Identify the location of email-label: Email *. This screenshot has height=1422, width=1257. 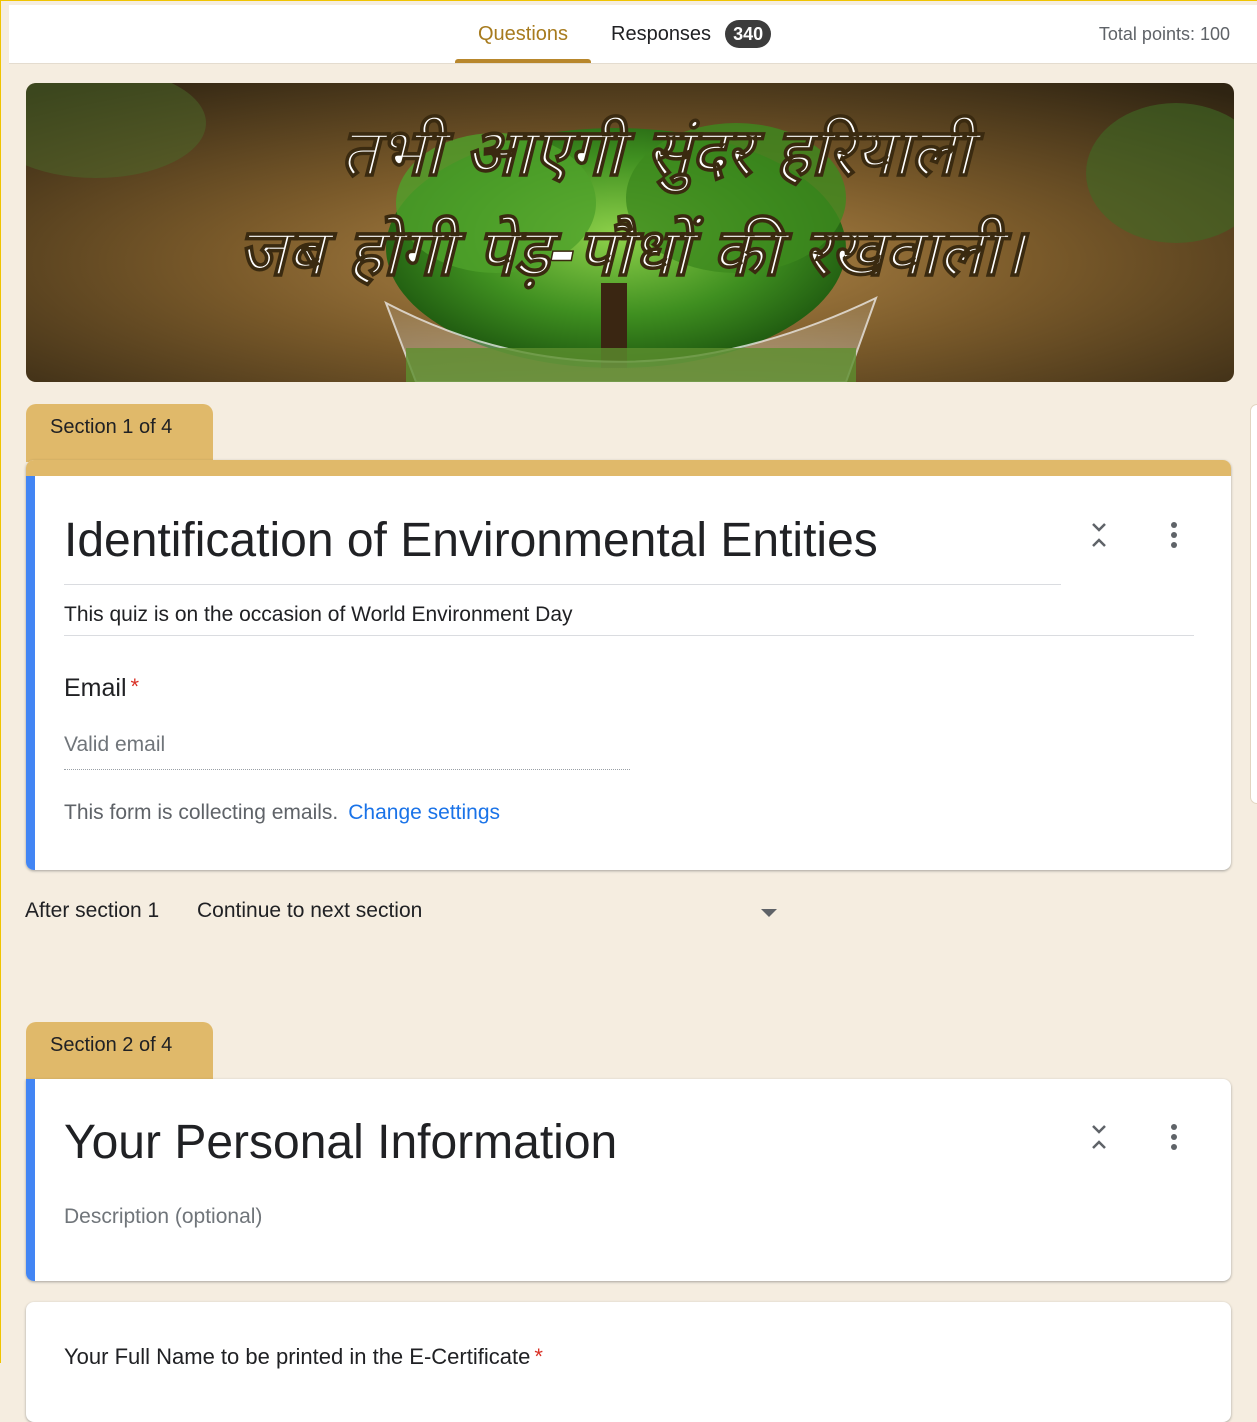
(101, 688).